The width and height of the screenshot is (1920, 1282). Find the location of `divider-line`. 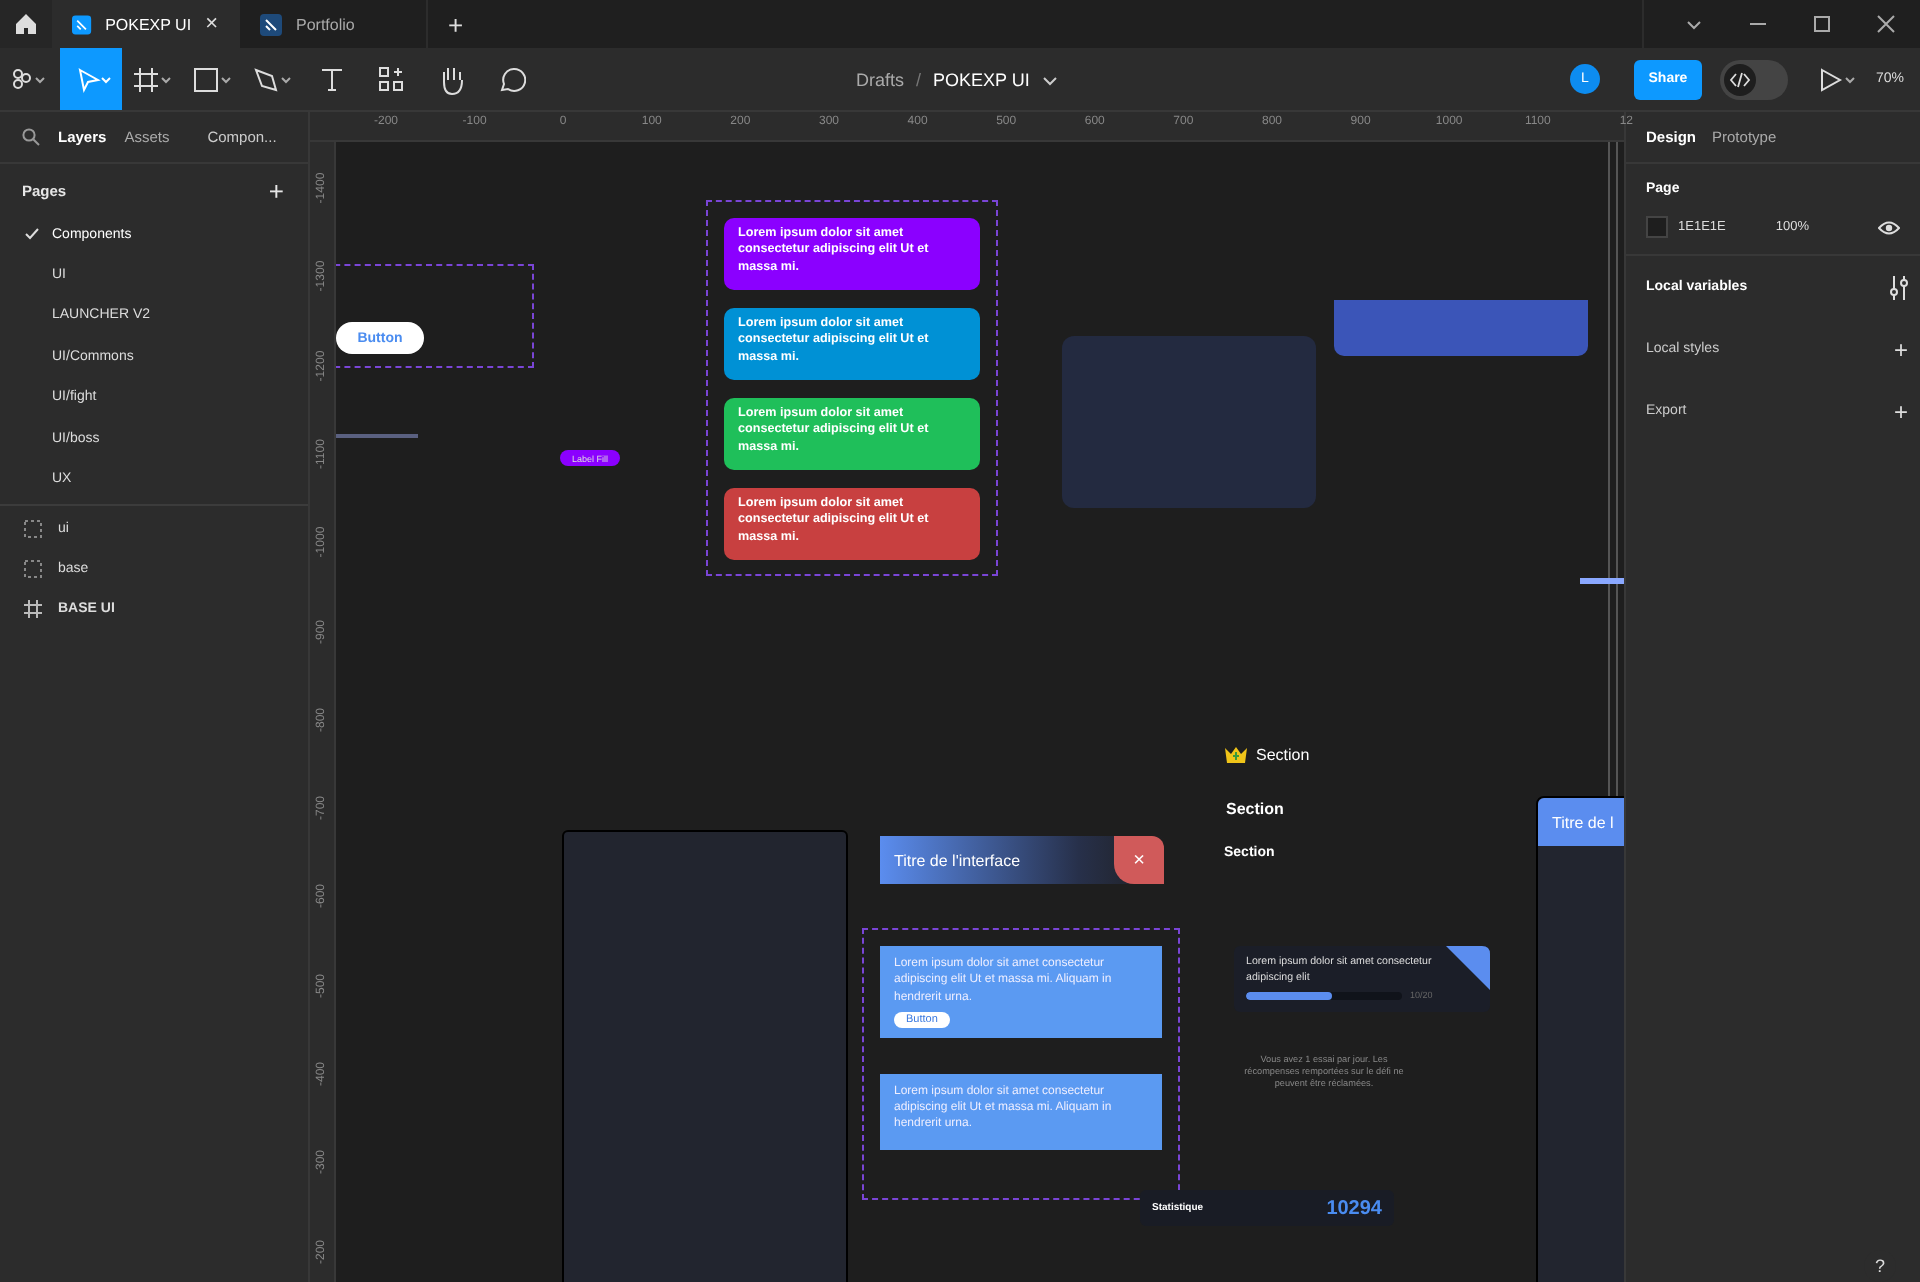

divider-line is located at coordinates (377, 436).